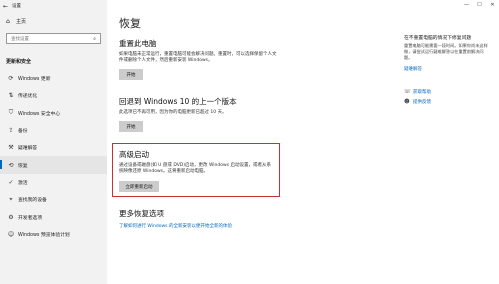 The image size is (499, 284). Describe the element at coordinates (23, 166) in the screenshot. I see `sidebar-item-label: 恢复` at that location.